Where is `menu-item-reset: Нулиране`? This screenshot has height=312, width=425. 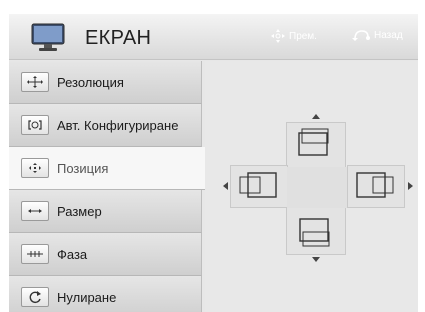
menu-item-reset: Нулиране is located at coordinates (105, 294).